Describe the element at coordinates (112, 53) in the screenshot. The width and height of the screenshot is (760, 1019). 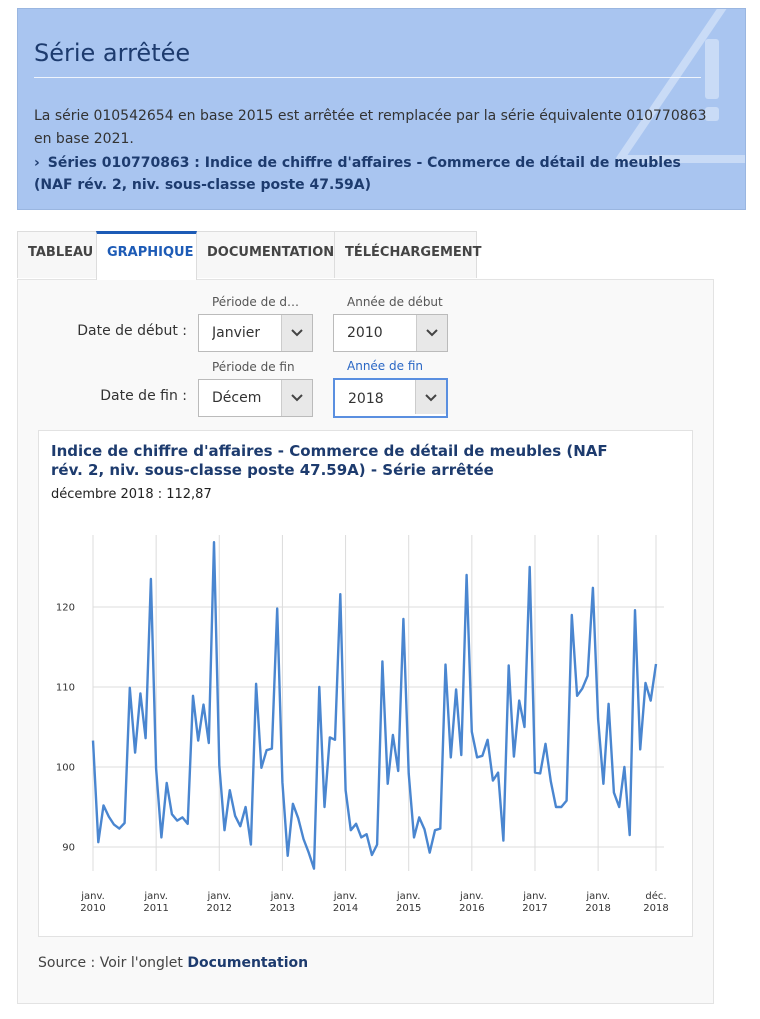
I see `alert-title: Série arrêtée` at that location.